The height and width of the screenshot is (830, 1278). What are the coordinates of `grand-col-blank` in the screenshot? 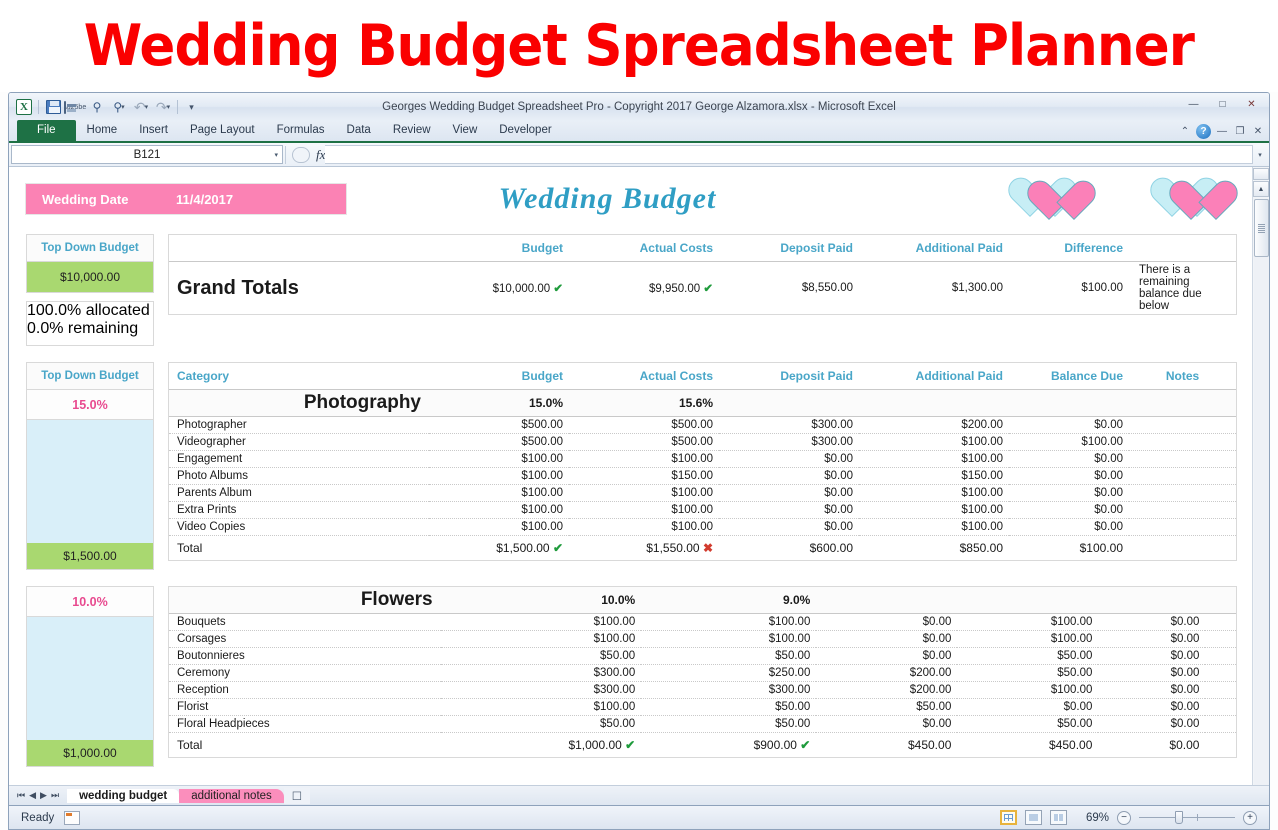 It's located at (299, 248).